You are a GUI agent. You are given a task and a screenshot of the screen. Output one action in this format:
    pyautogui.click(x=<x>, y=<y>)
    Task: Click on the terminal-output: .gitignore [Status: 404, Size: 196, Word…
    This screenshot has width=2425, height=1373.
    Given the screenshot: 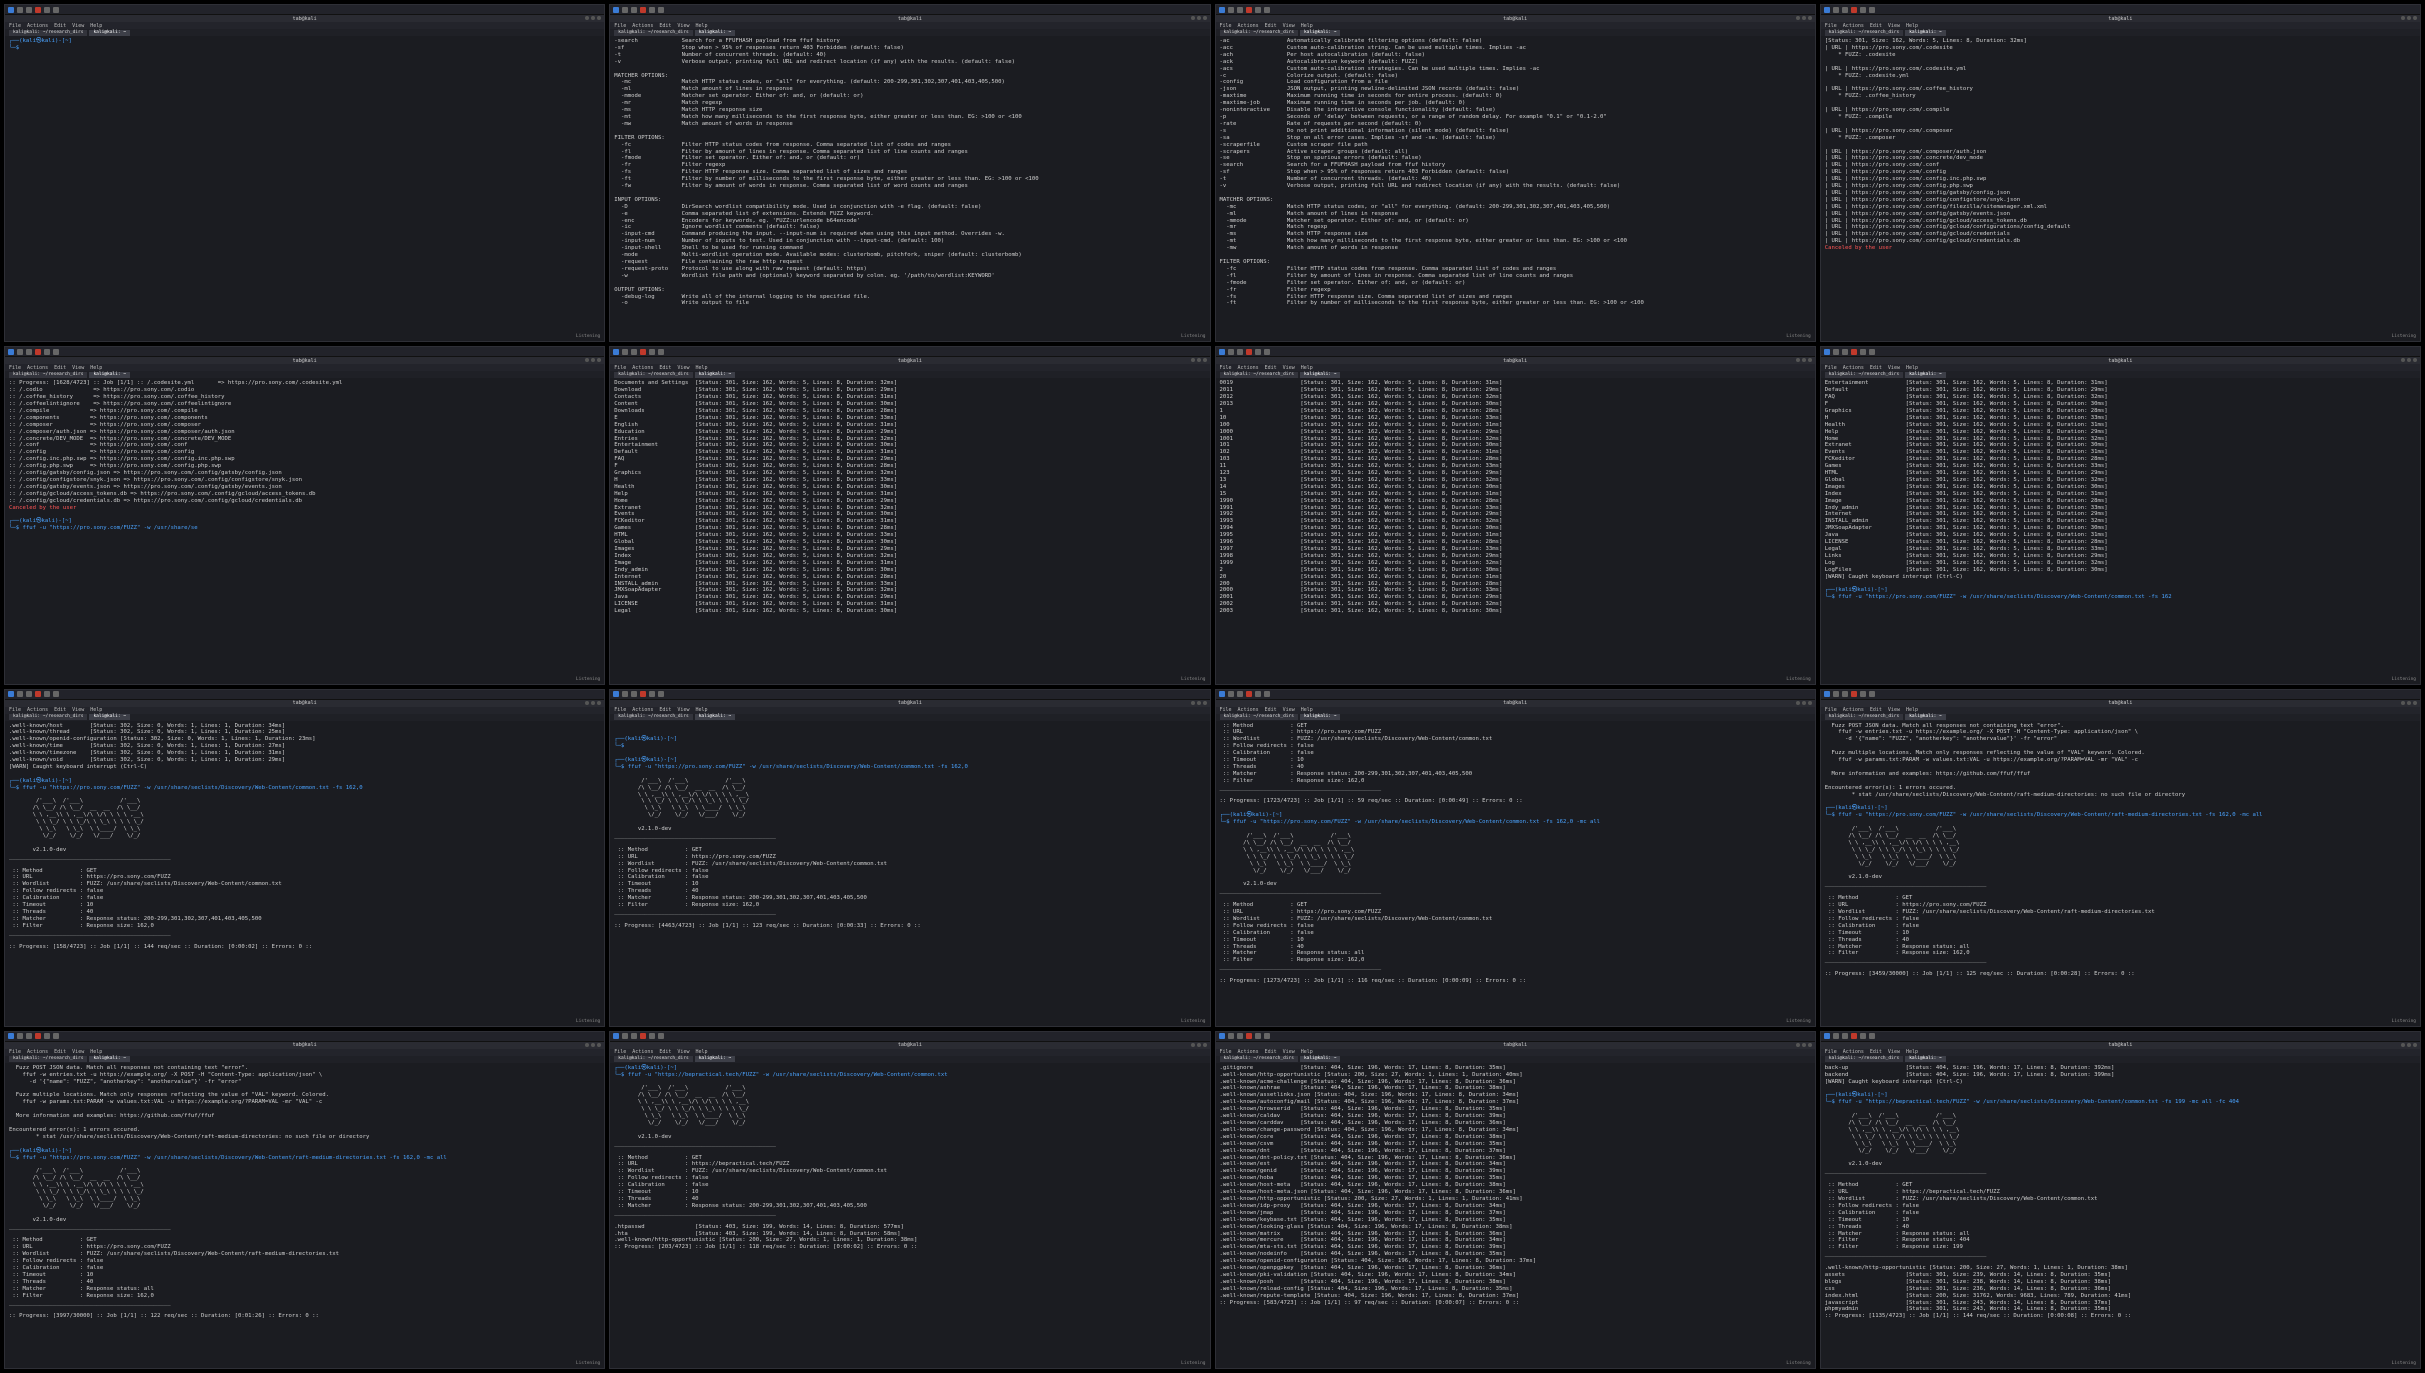 What is the action you would take?
    pyautogui.click(x=1515, y=1215)
    